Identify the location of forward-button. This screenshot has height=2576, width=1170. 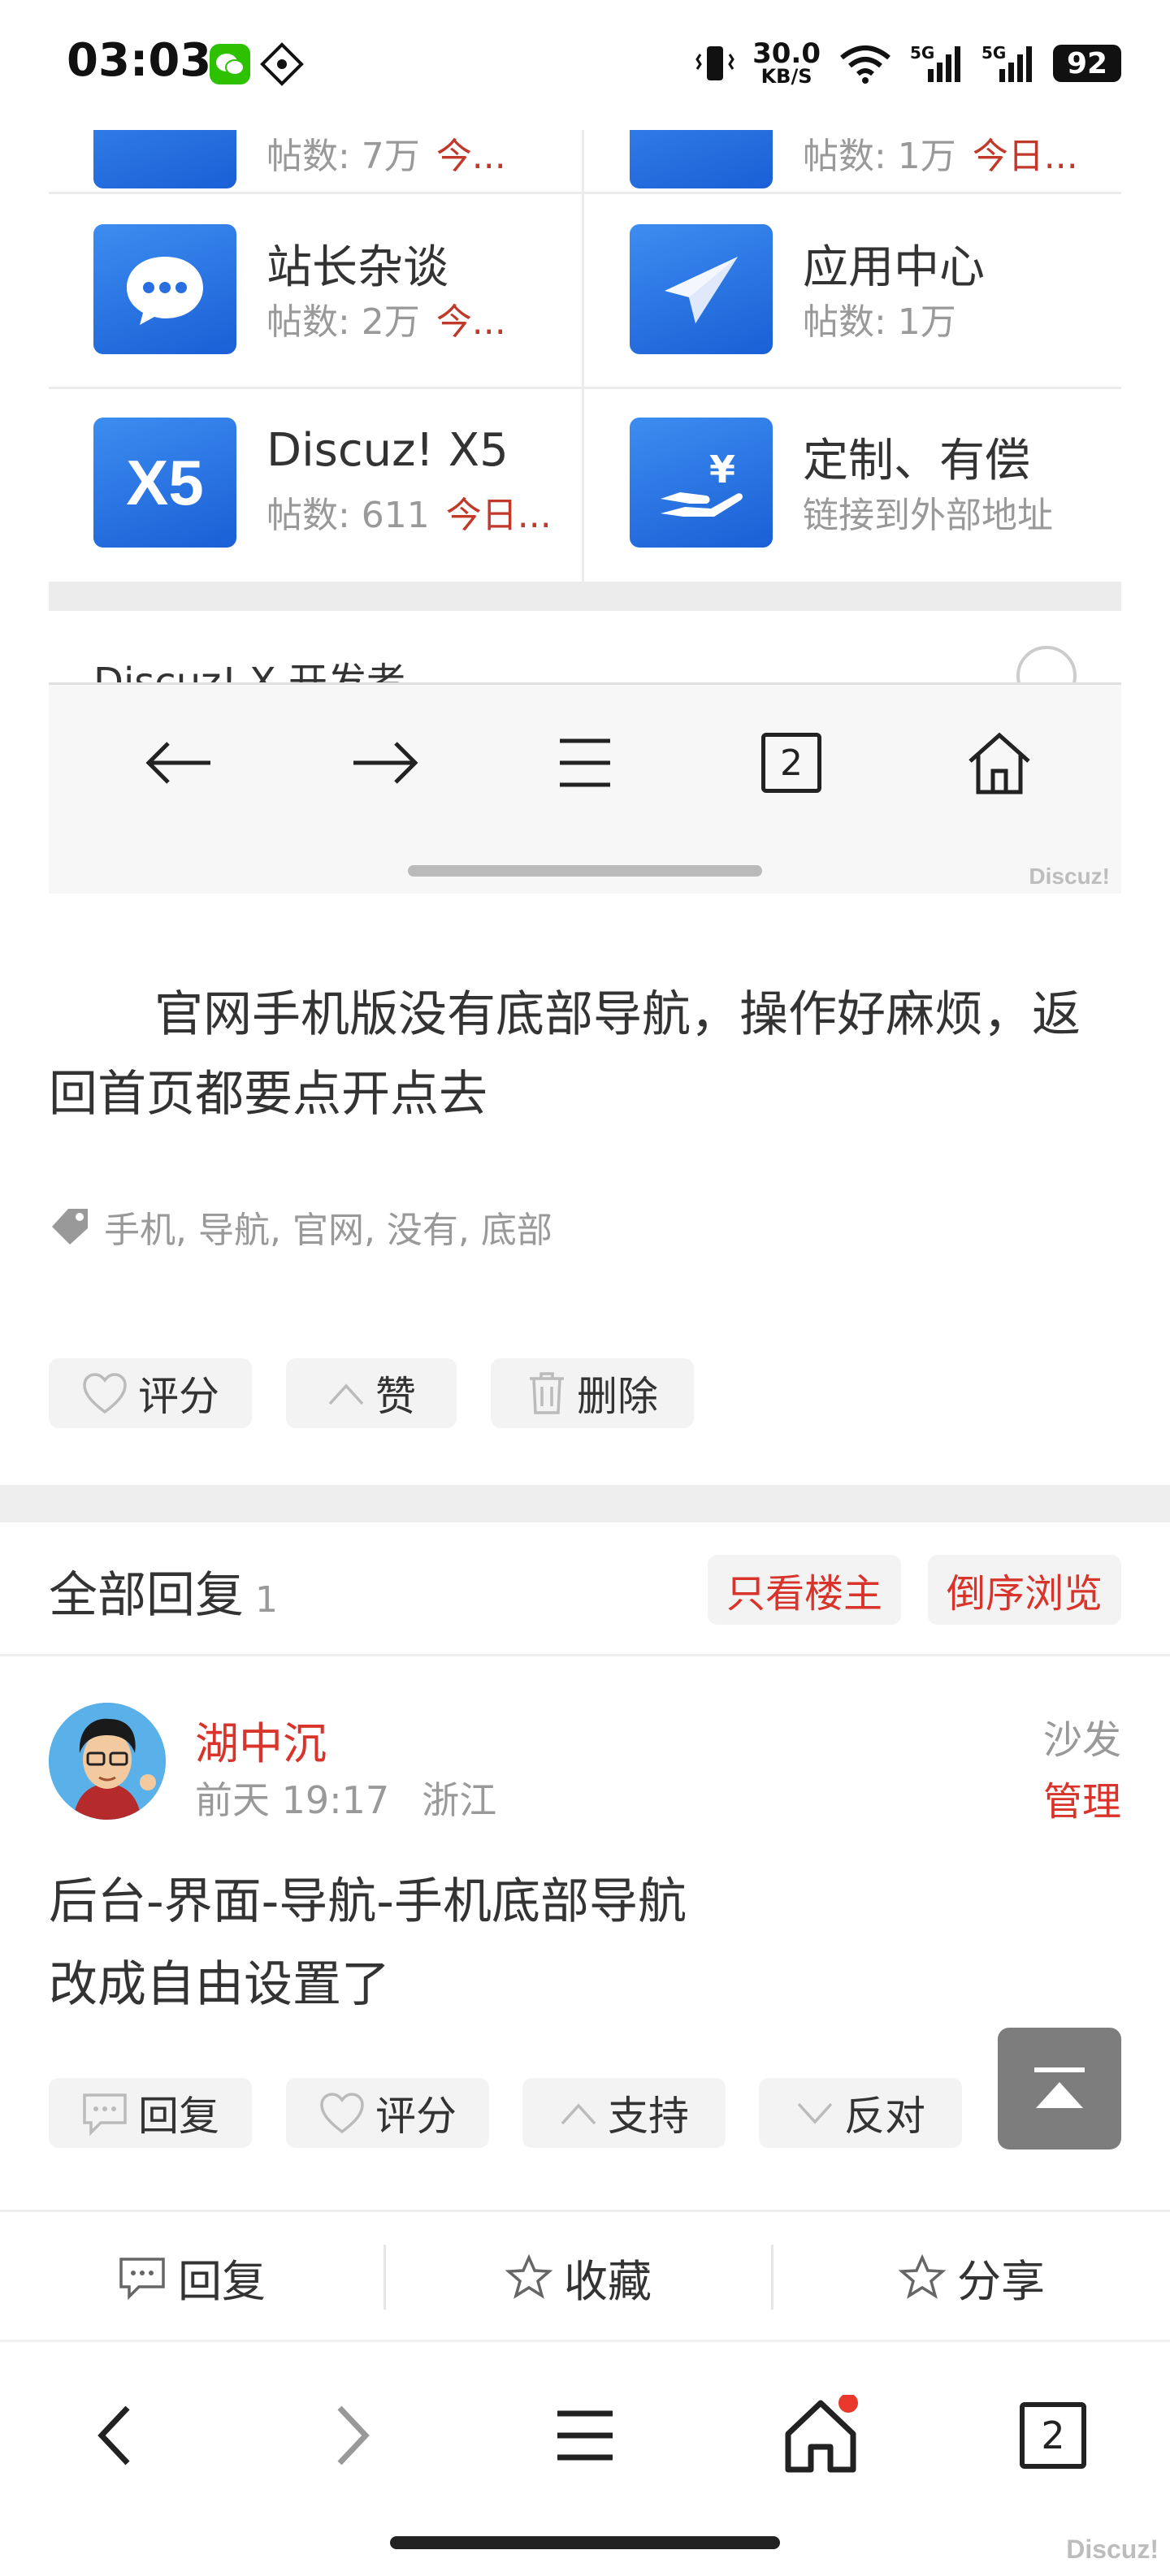
(353, 2435).